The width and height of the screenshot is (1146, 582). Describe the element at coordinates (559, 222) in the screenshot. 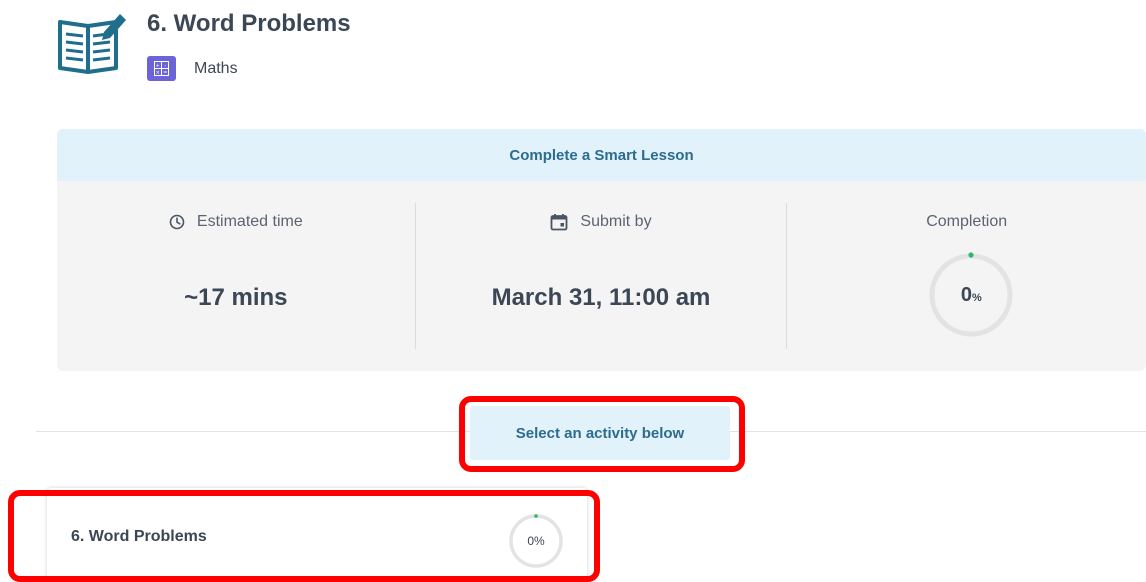

I see `calendar-icon` at that location.